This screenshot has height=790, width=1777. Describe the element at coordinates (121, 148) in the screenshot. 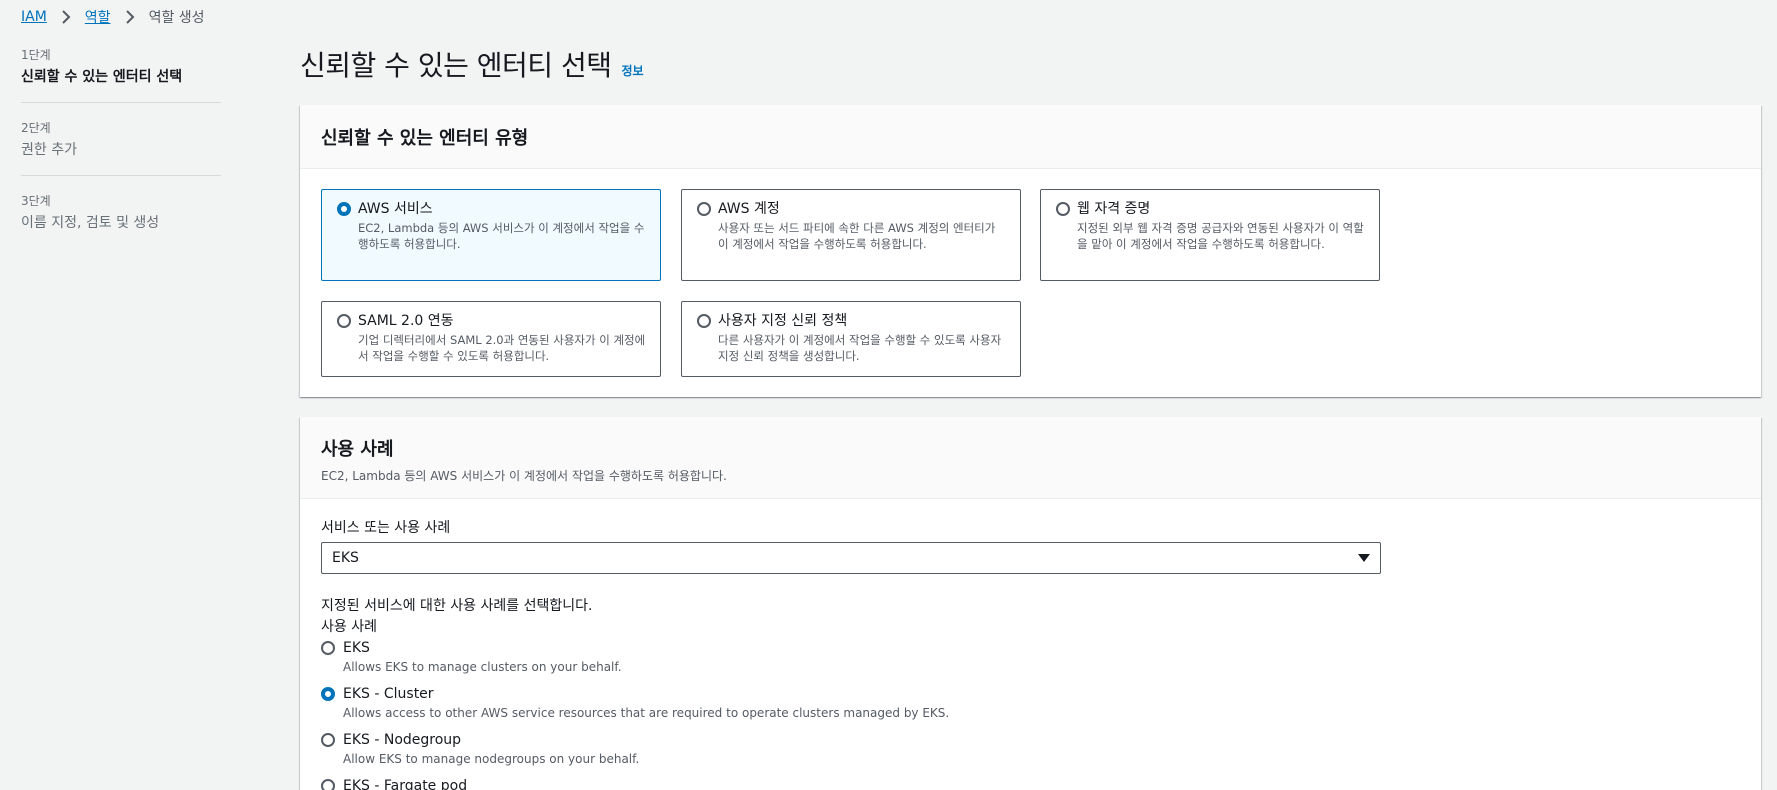

I see `step-2: 2단계 권한 추가` at that location.